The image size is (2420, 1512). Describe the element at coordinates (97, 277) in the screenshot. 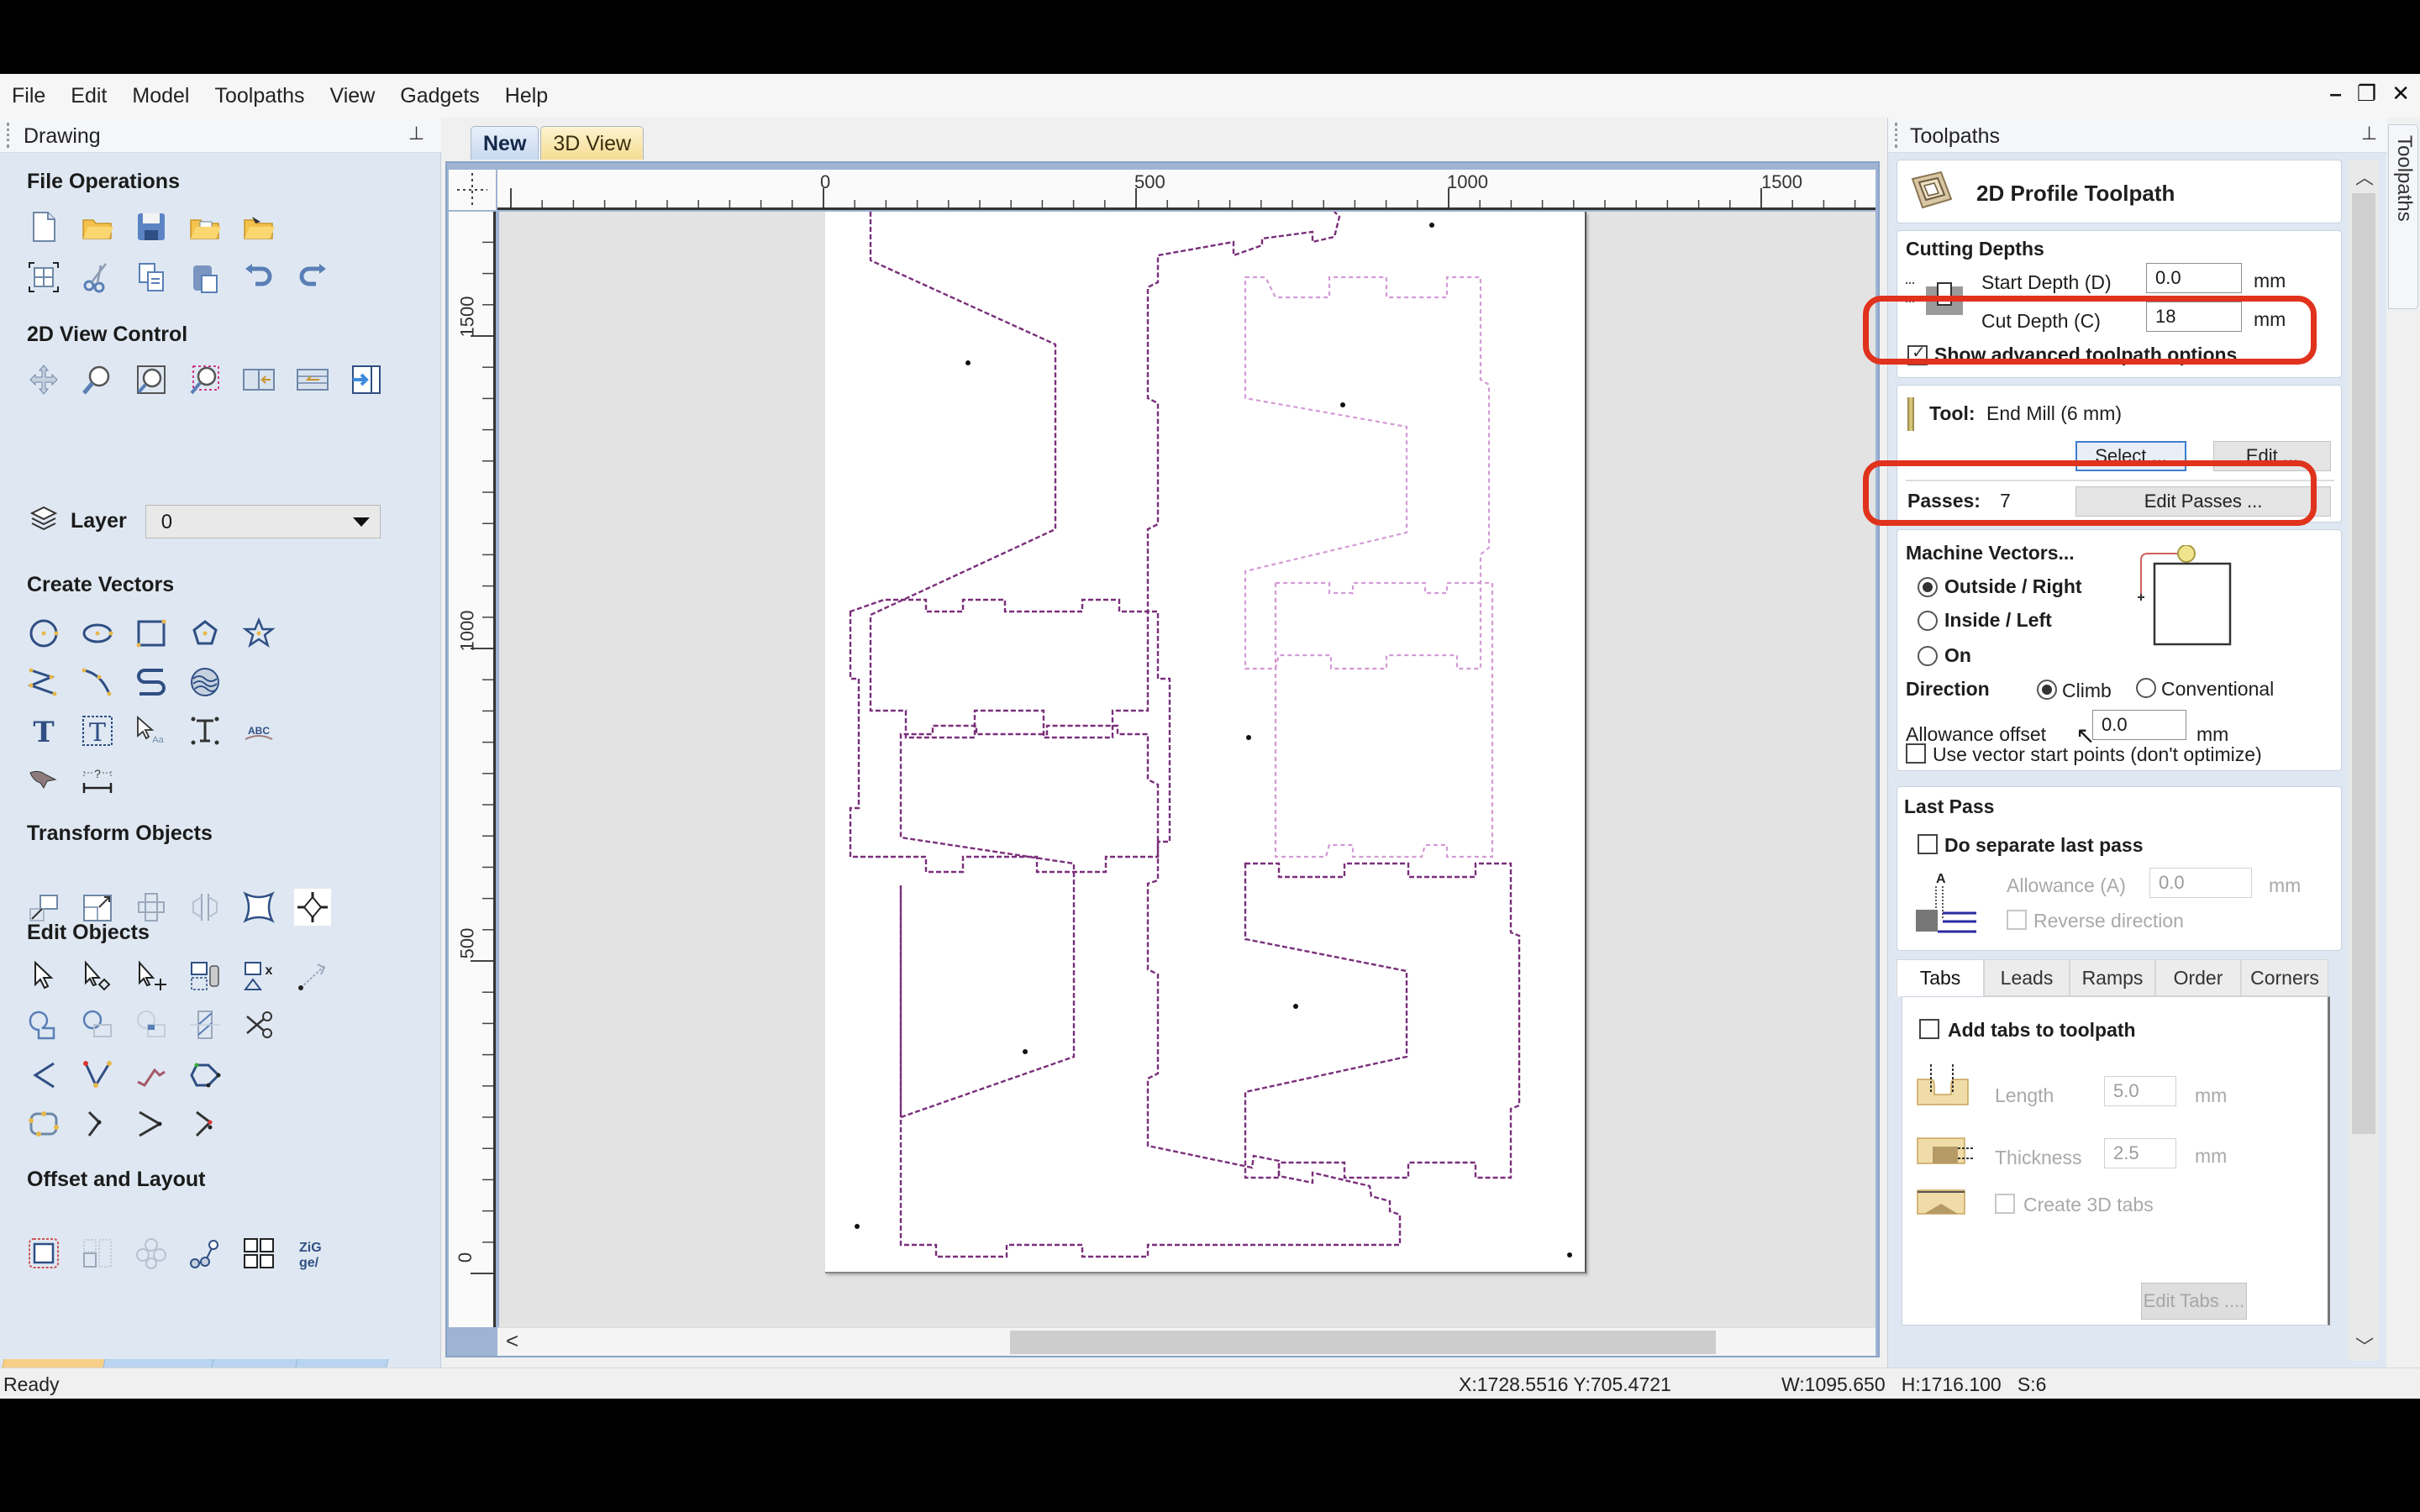

I see `cut-icon` at that location.